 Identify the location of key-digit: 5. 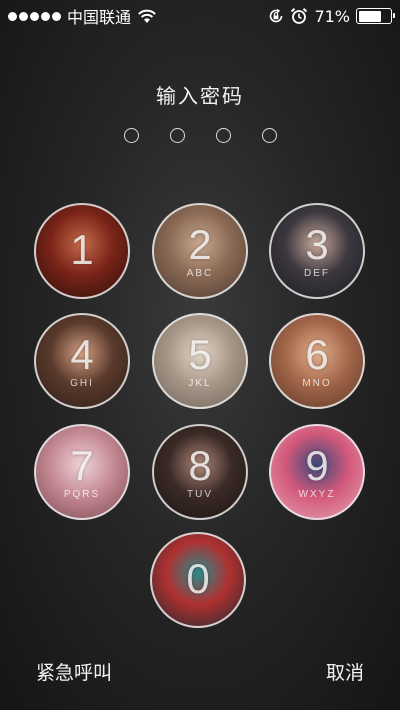
(200, 354).